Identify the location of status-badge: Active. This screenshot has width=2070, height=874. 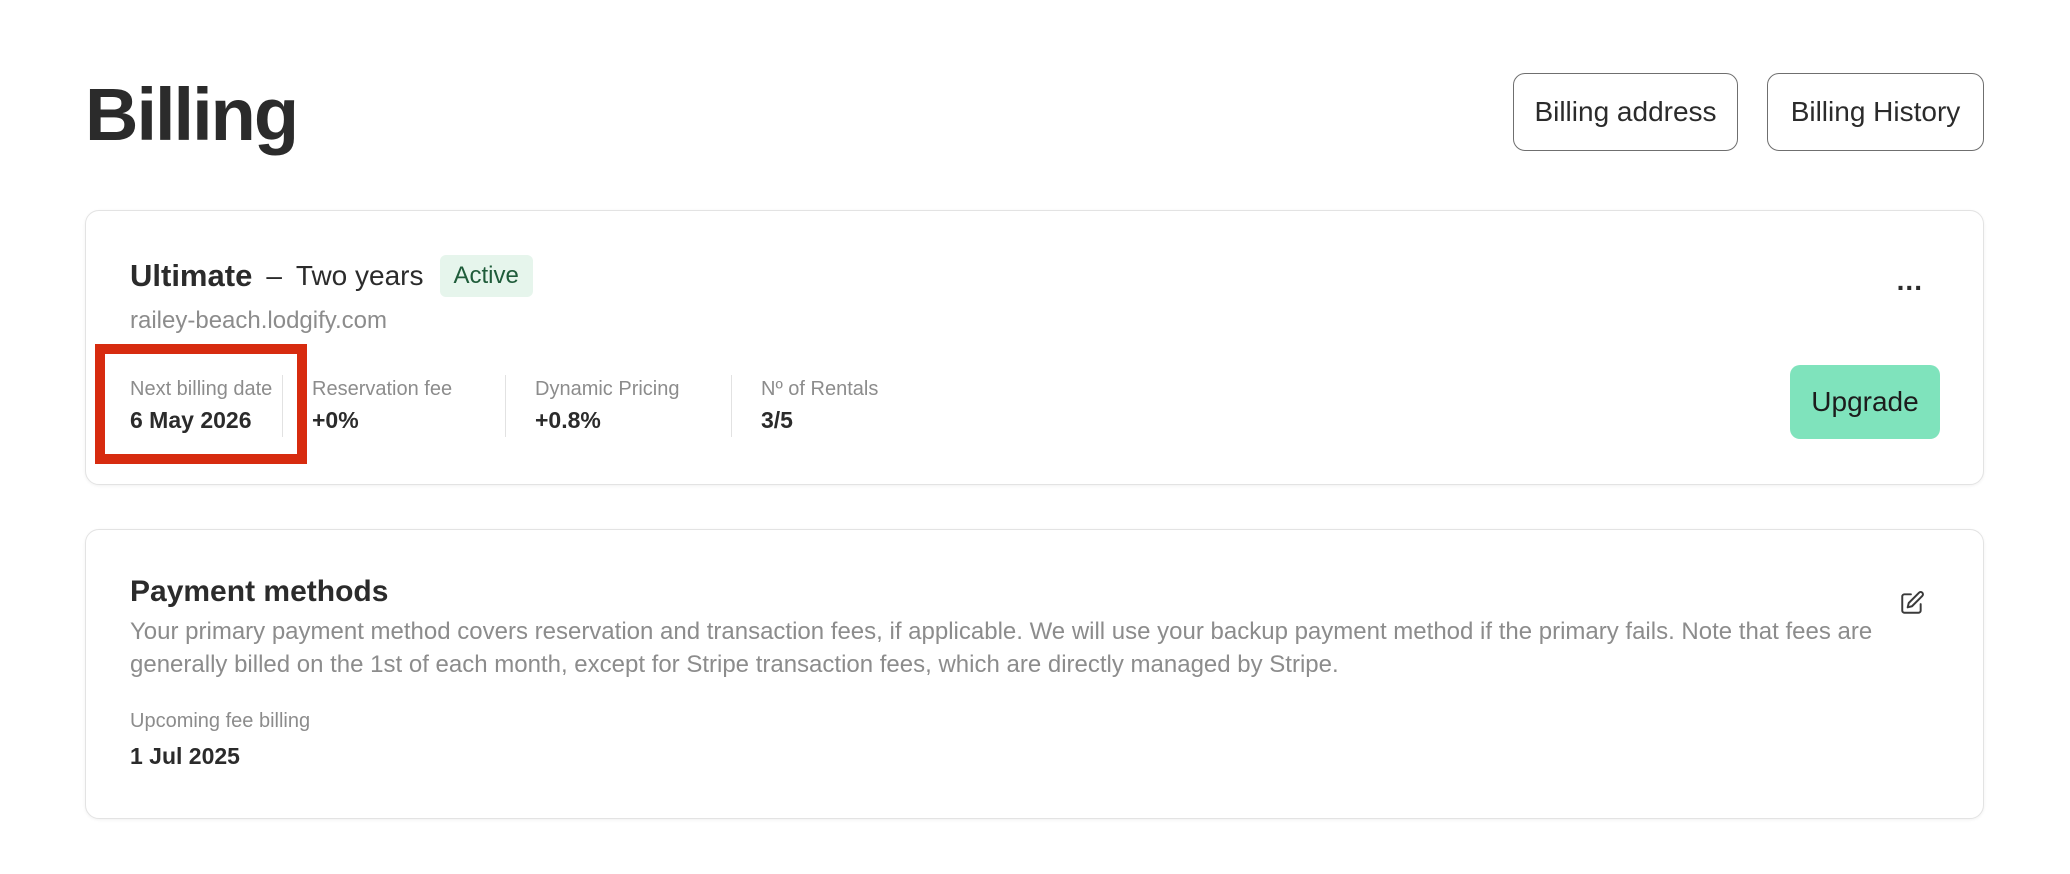
(486, 276).